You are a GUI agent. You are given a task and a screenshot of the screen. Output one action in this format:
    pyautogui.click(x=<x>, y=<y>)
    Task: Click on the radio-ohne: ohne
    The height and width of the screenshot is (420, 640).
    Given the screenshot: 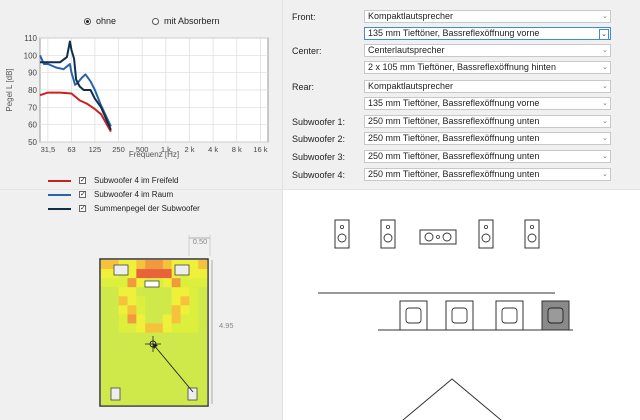 What is the action you would take?
    pyautogui.click(x=100, y=21)
    